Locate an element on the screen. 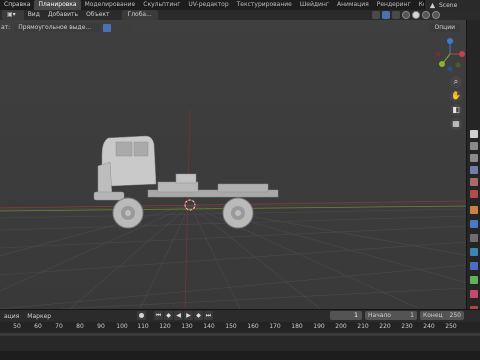 The height and width of the screenshot is (360, 480). frame-tick: 110 is located at coordinates (143, 326).